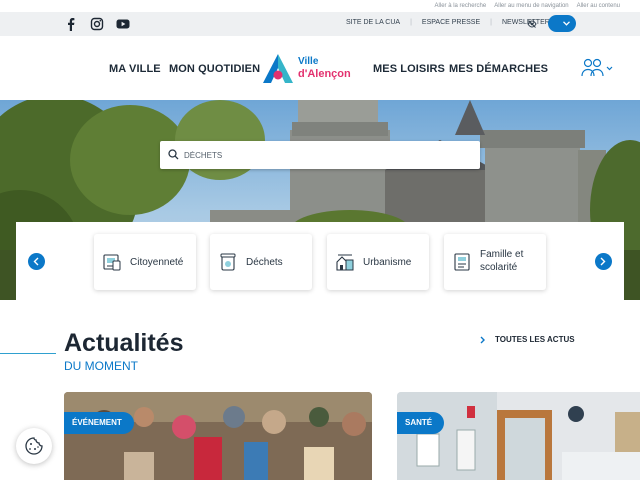 This screenshot has width=640, height=480. I want to click on quick-link-label: Famille et scolarité, so click(501, 261).